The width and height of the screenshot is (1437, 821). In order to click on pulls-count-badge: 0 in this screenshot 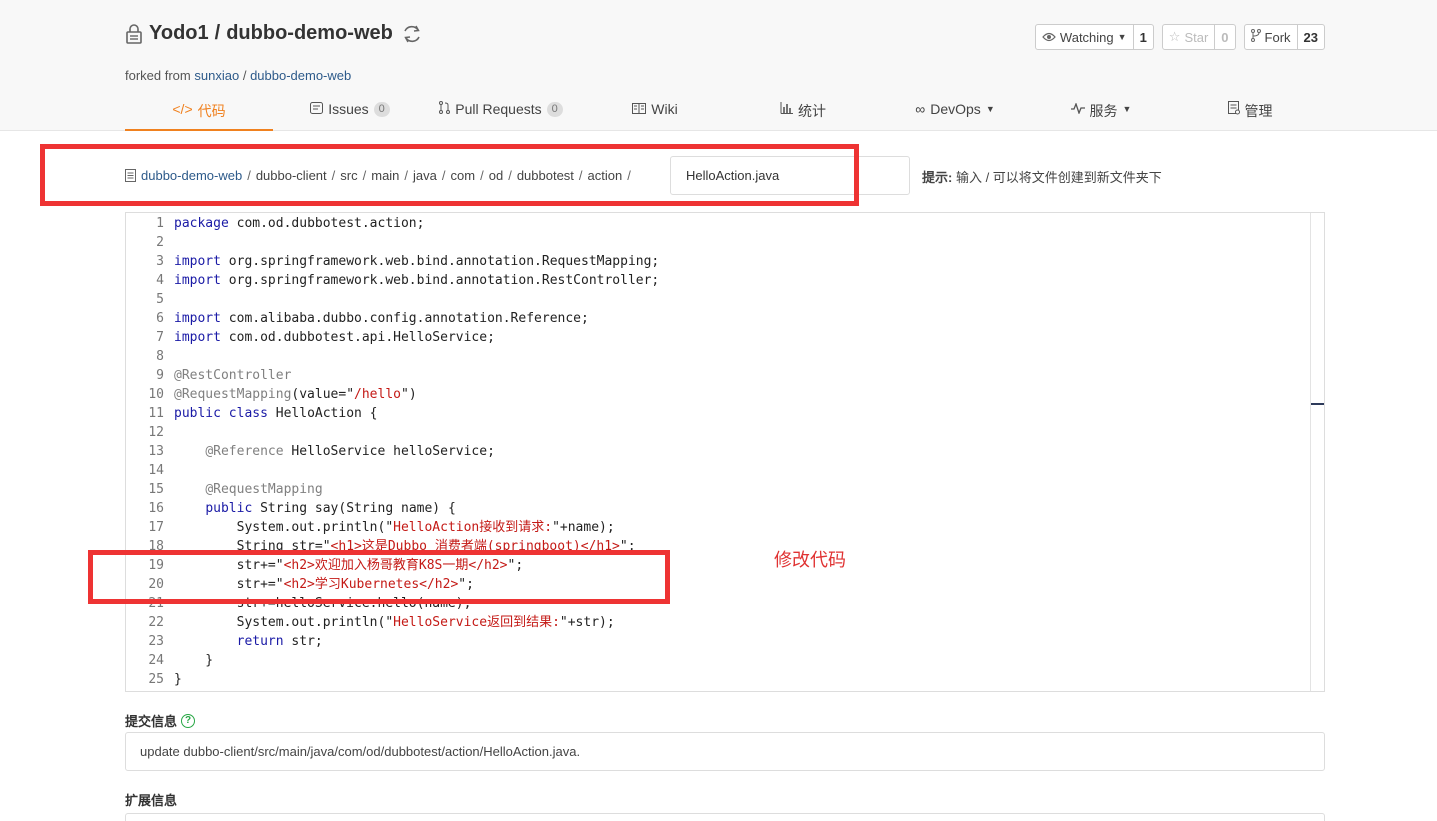, I will do `click(554, 109)`.